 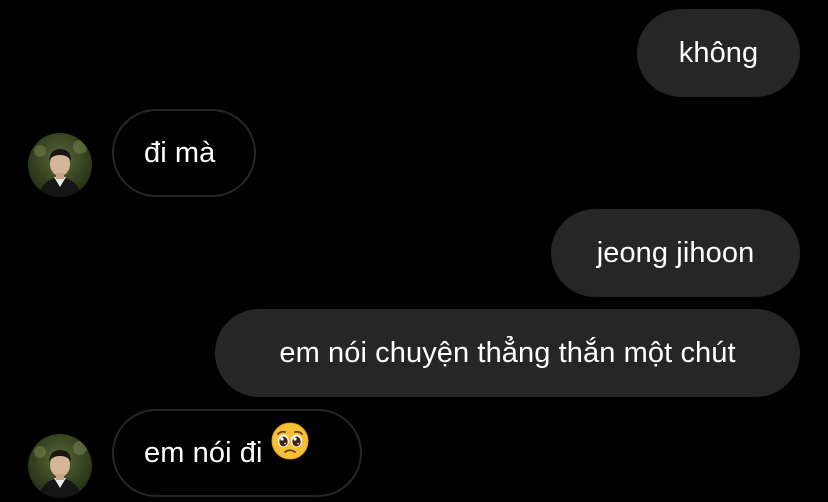 I want to click on message-text: jeong jihoon, so click(x=675, y=253).